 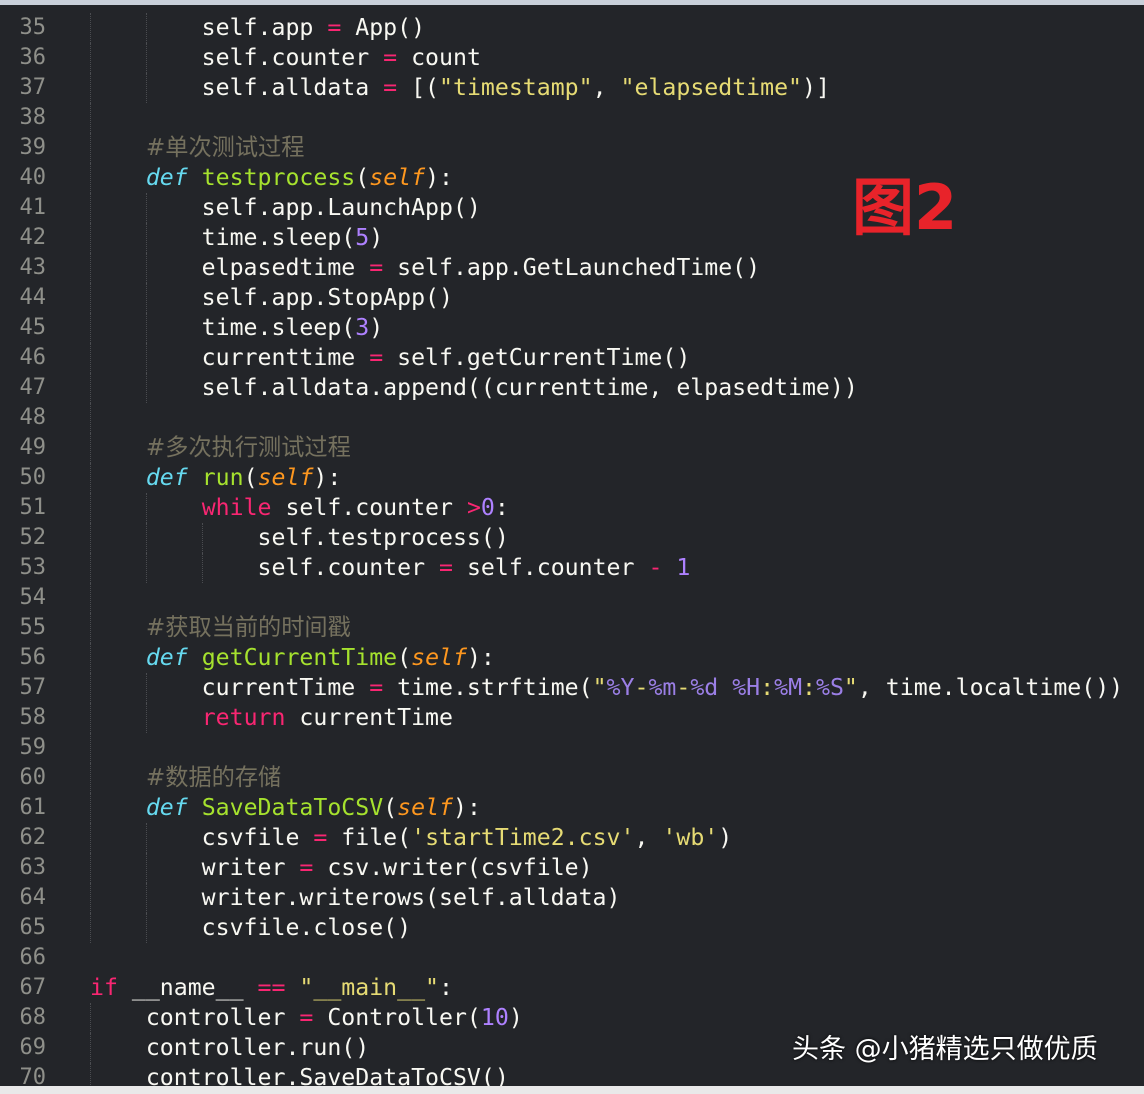 What do you see at coordinates (369, 987) in the screenshot?
I see `str-token: "__main__"` at bounding box center [369, 987].